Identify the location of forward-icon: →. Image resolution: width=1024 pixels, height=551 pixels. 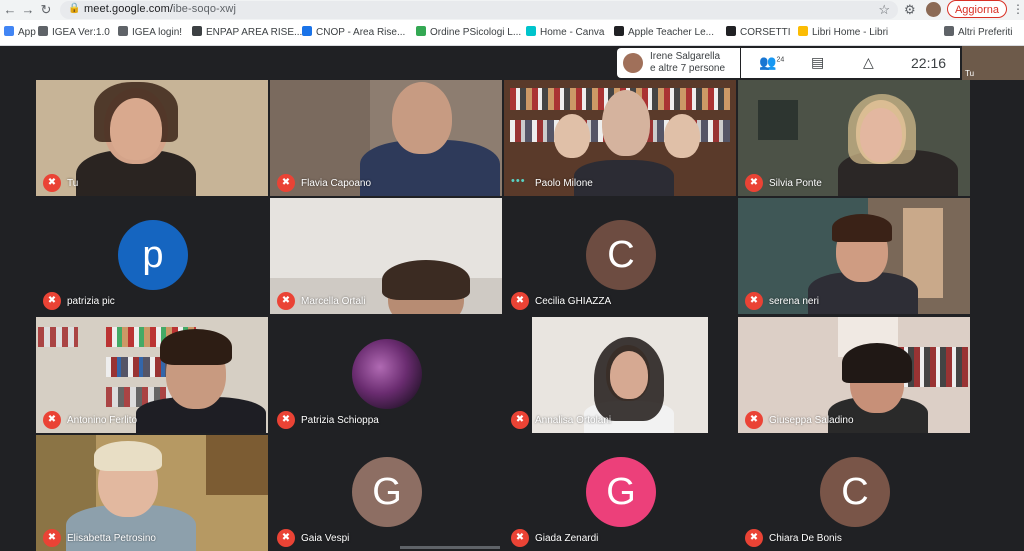
(28, 10).